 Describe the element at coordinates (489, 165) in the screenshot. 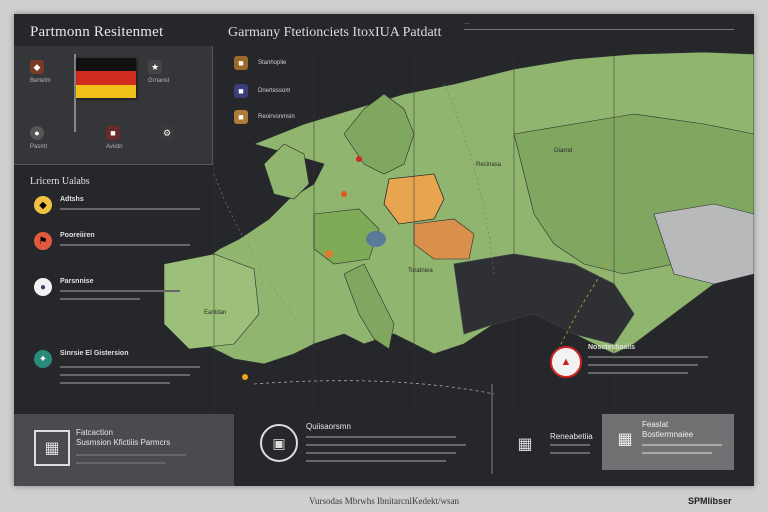

I see `map-label-north: Recinasa` at that location.